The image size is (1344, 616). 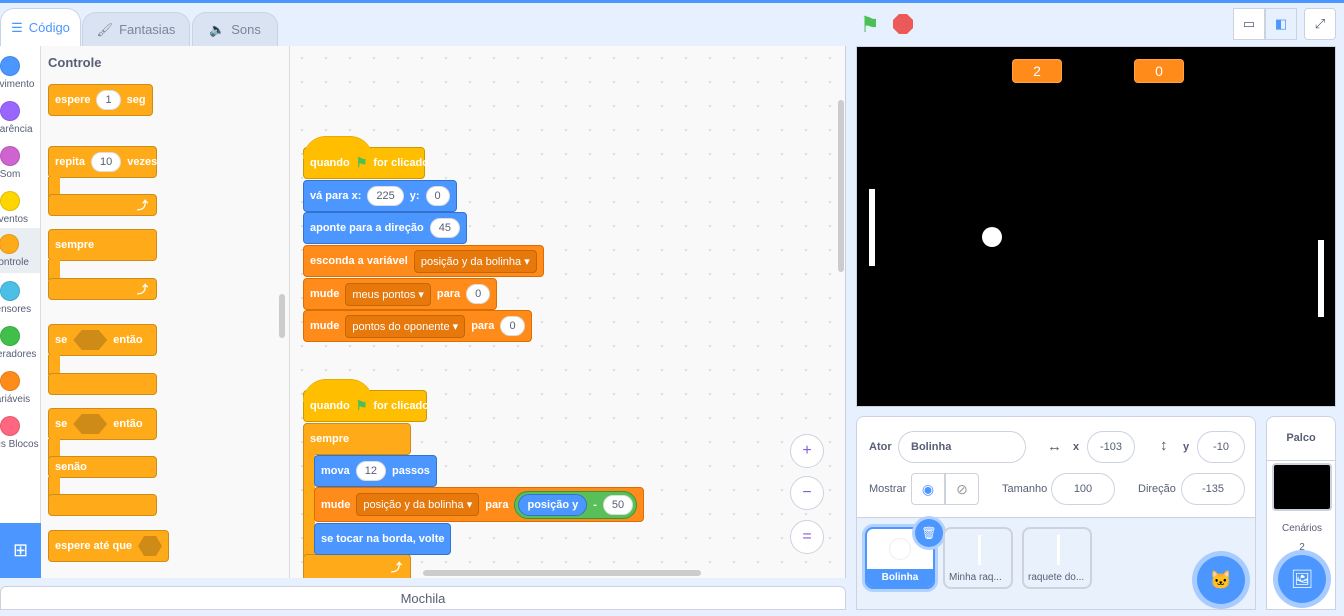 I want to click on add-backdrop-button: 🖼, so click(x=1302, y=579).